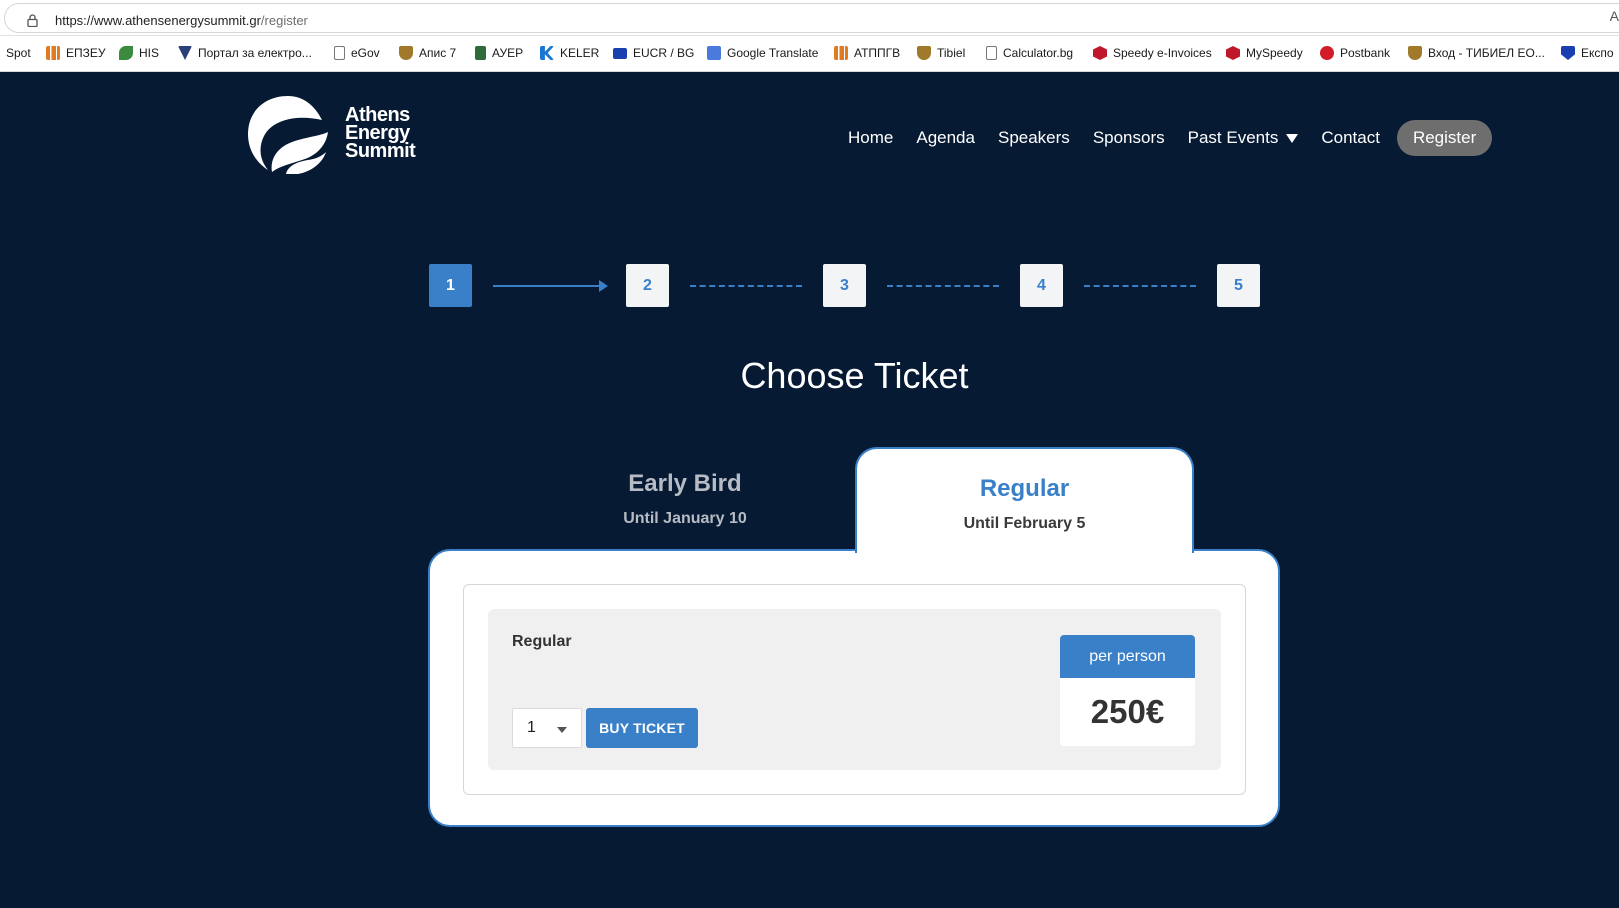 The width and height of the screenshot is (1619, 908). What do you see at coordinates (1614, 16) in the screenshot?
I see `reader-mode-icon: A` at bounding box center [1614, 16].